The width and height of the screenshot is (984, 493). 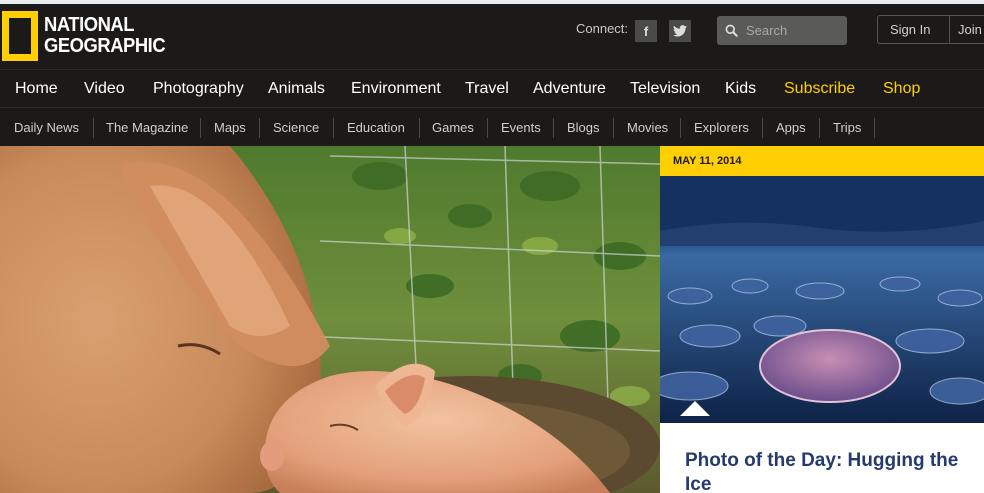 What do you see at coordinates (396, 89) in the screenshot?
I see `nav-environment: Environment` at bounding box center [396, 89].